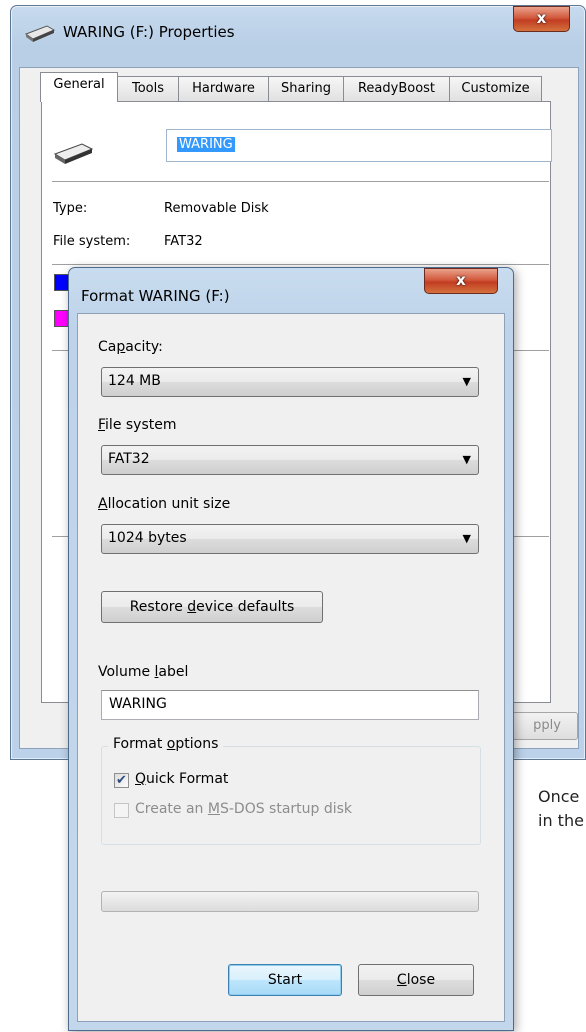 The width and height of the screenshot is (586, 1032). I want to click on format-options-group, so click(291, 795).